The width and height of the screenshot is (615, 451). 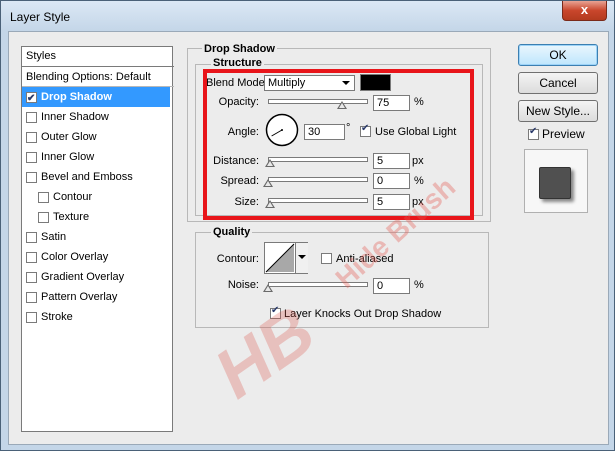 What do you see at coordinates (75, 257) in the screenshot?
I see `style-item-label: Color Overlay` at bounding box center [75, 257].